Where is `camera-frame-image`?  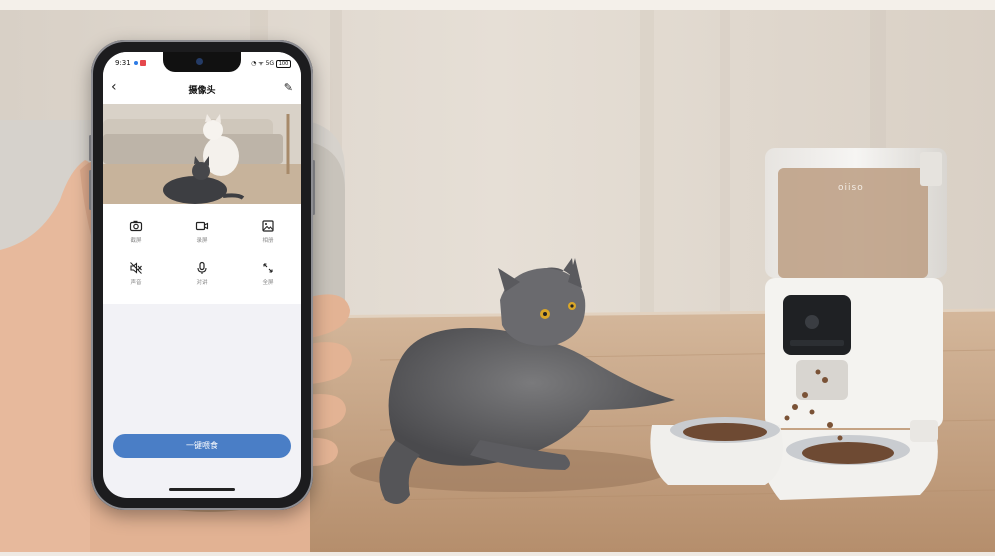 camera-frame-image is located at coordinates (202, 154).